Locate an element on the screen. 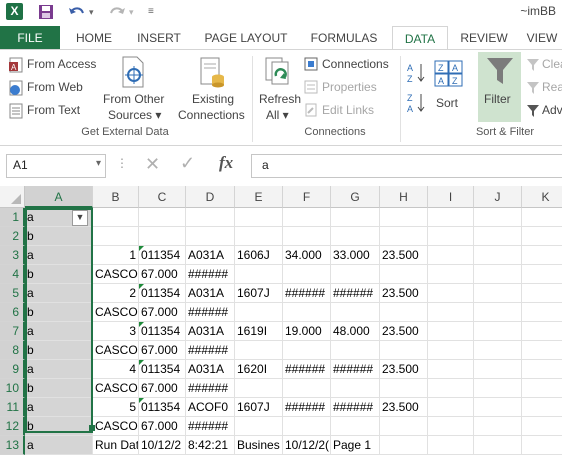  cell-j3 is located at coordinates (498, 255).